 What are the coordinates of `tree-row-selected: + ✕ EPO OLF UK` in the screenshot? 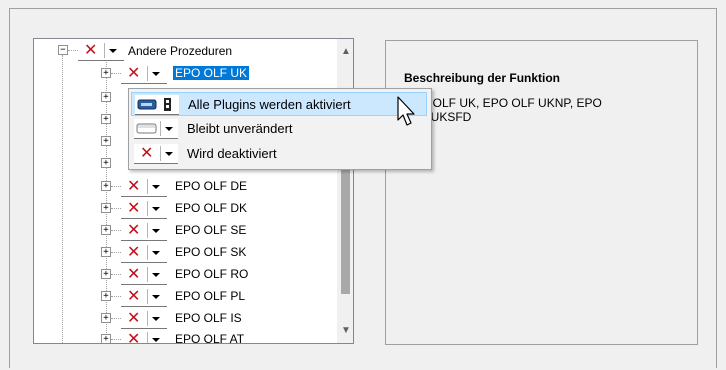 It's located at (184, 74).